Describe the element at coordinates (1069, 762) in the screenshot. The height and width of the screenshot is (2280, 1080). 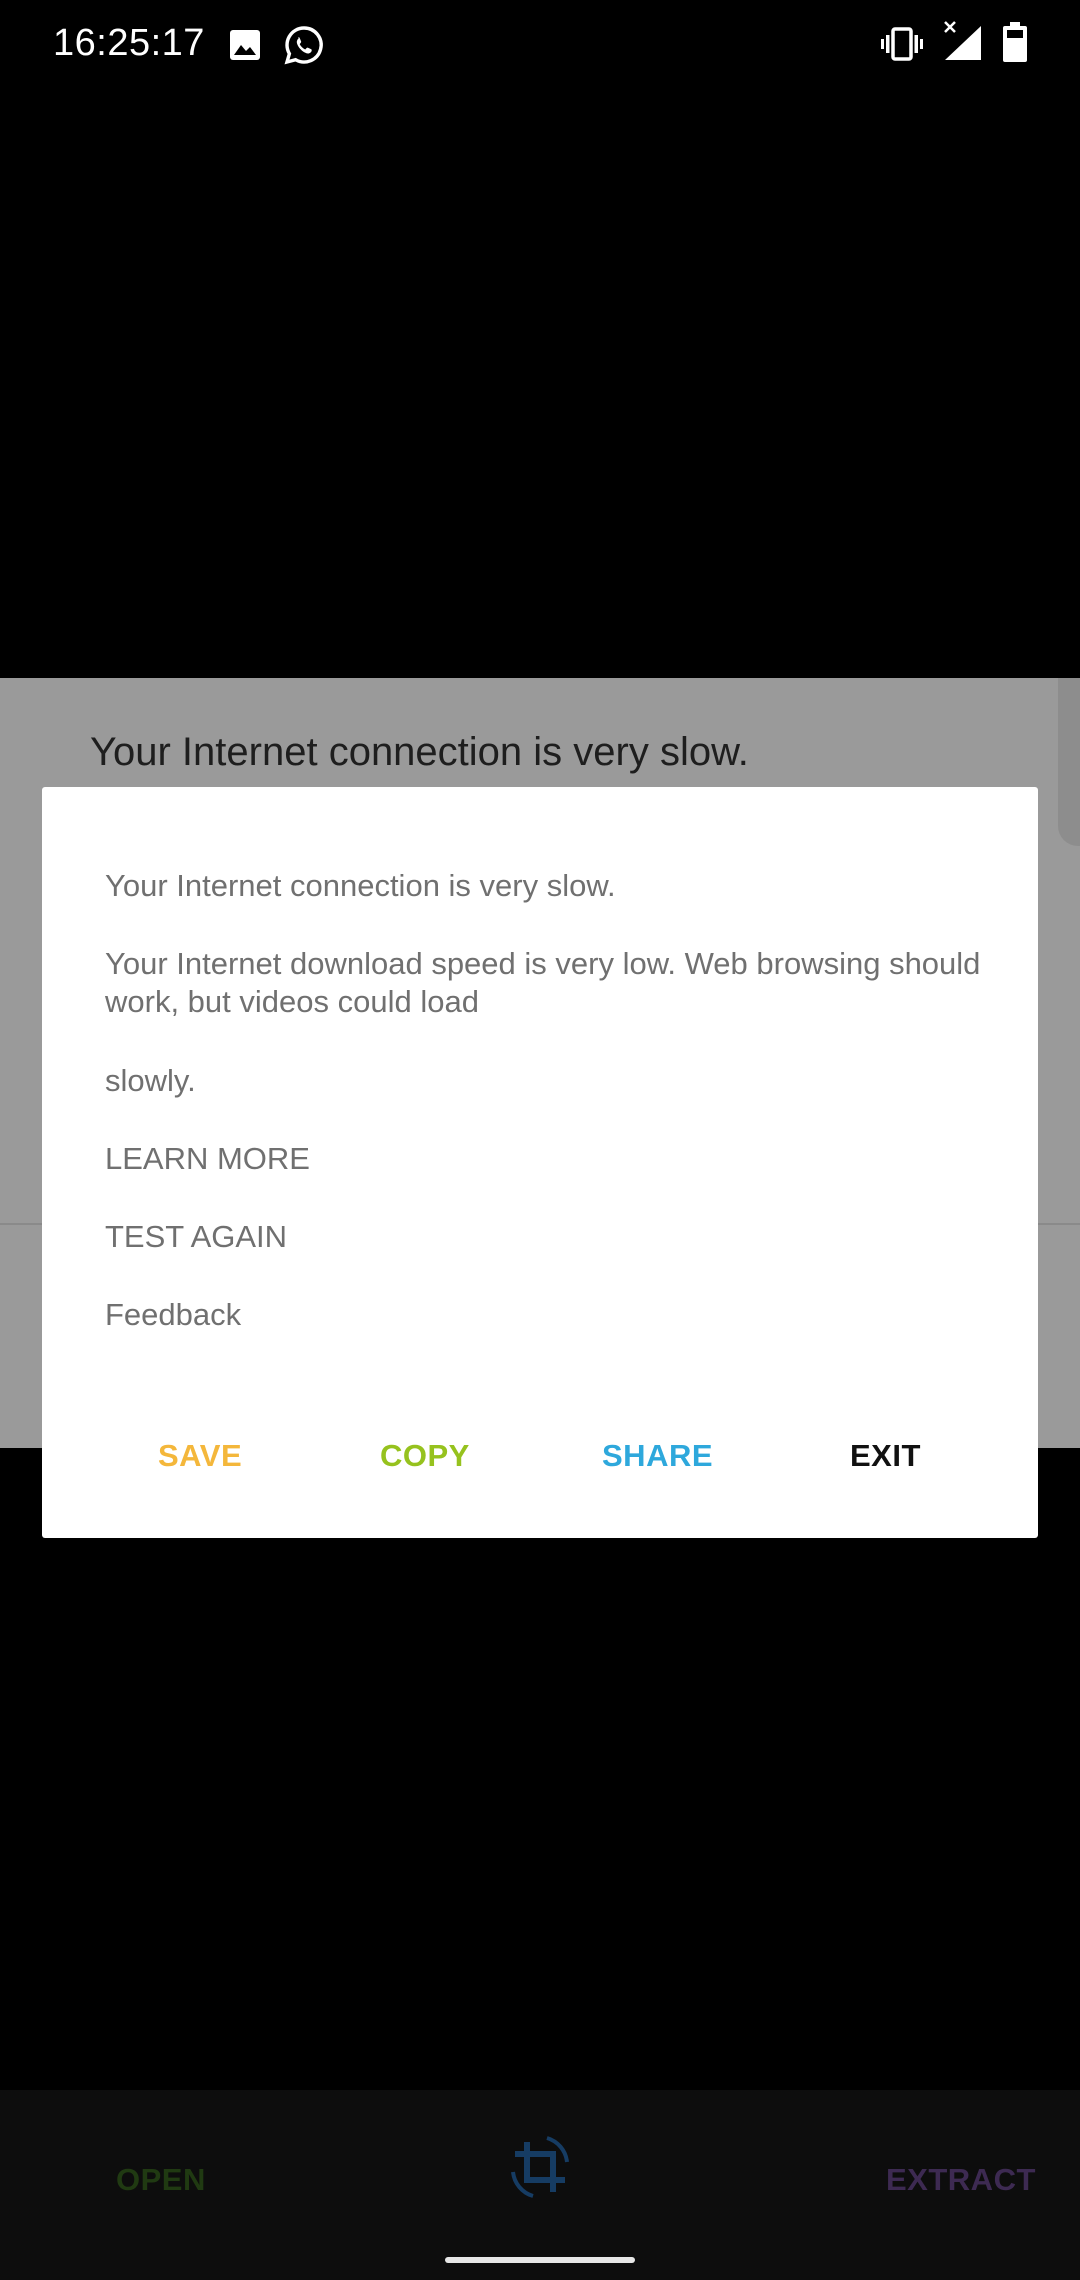
I see `background-edge-tab` at that location.